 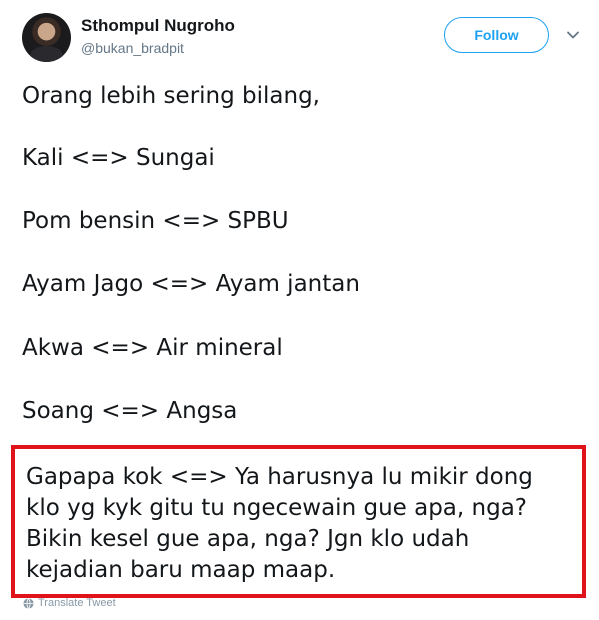 I want to click on avatar, so click(x=46, y=37).